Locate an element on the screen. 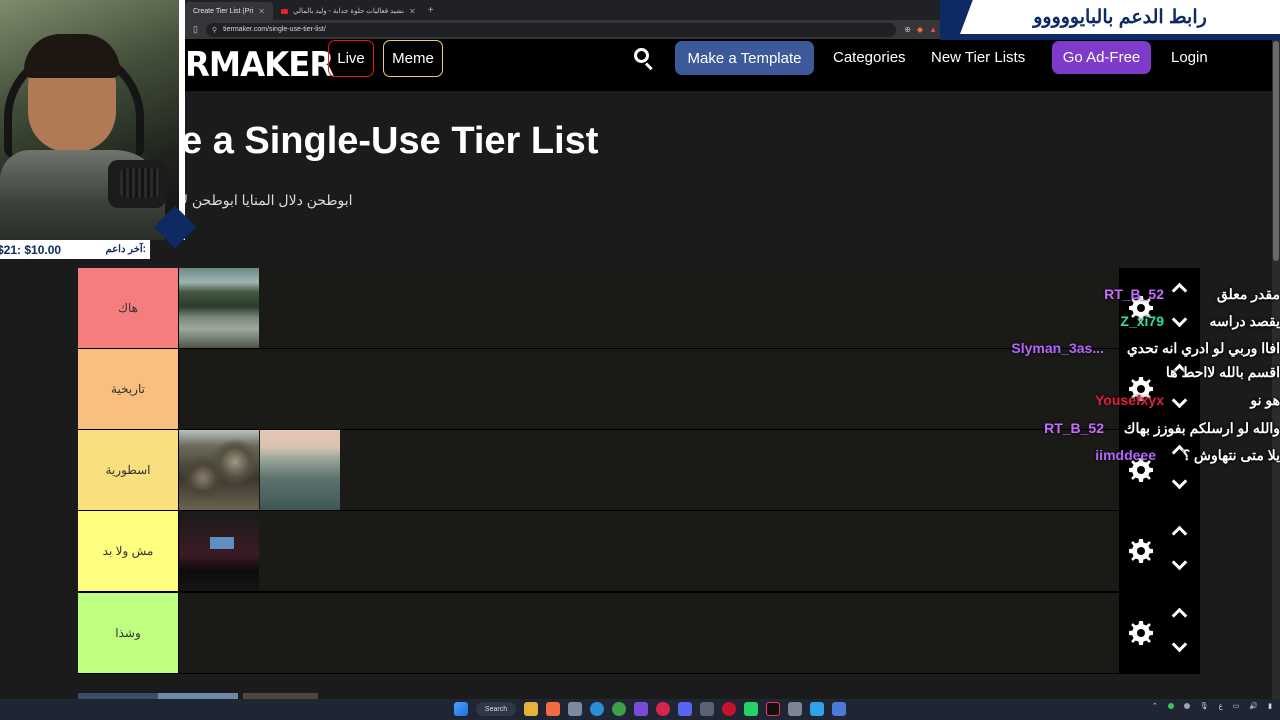 The width and height of the screenshot is (1280, 720). donation-label: آخر داعم: is located at coordinates (125, 249).